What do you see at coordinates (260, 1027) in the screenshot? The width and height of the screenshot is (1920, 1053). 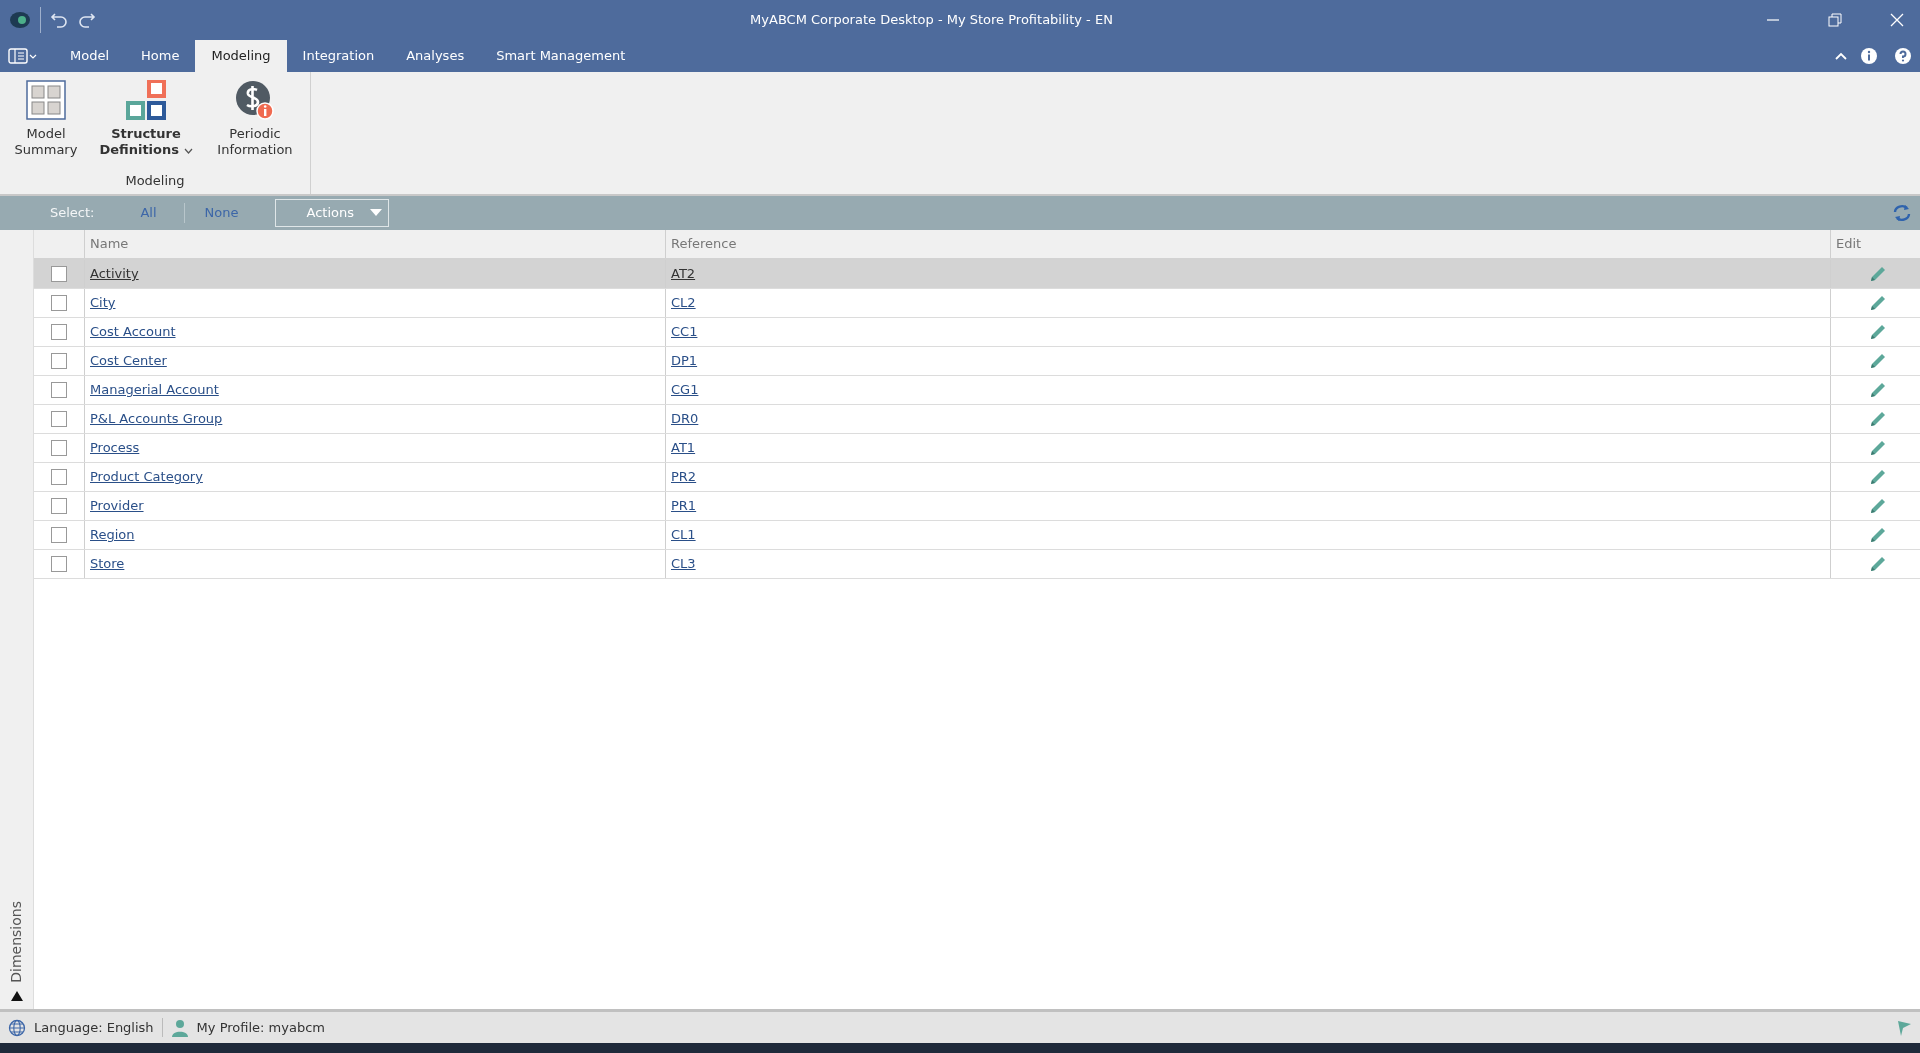 I see `profile-status: My Profile: myabcm` at bounding box center [260, 1027].